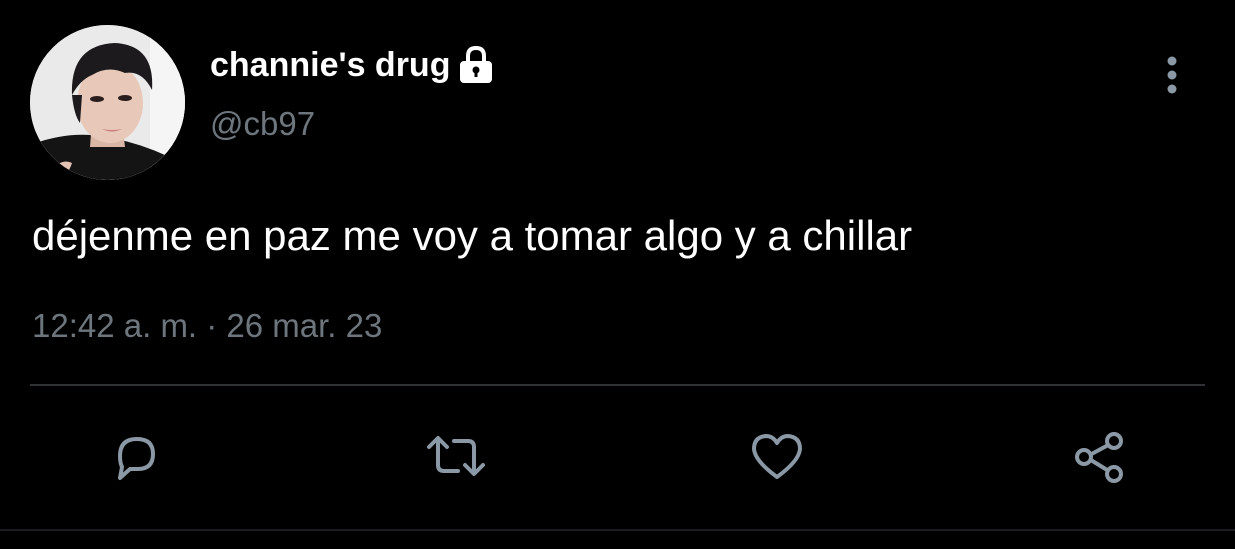 The image size is (1235, 549). What do you see at coordinates (617, 530) in the screenshot?
I see `bottom-divider` at bounding box center [617, 530].